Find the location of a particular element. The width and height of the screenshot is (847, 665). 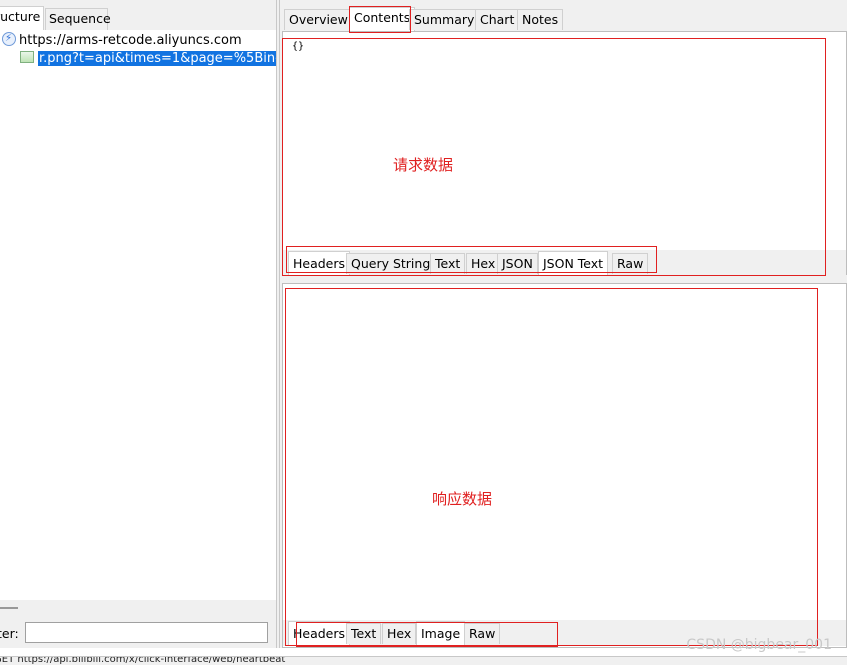

response-tab-headers: Headers is located at coordinates (319, 633).